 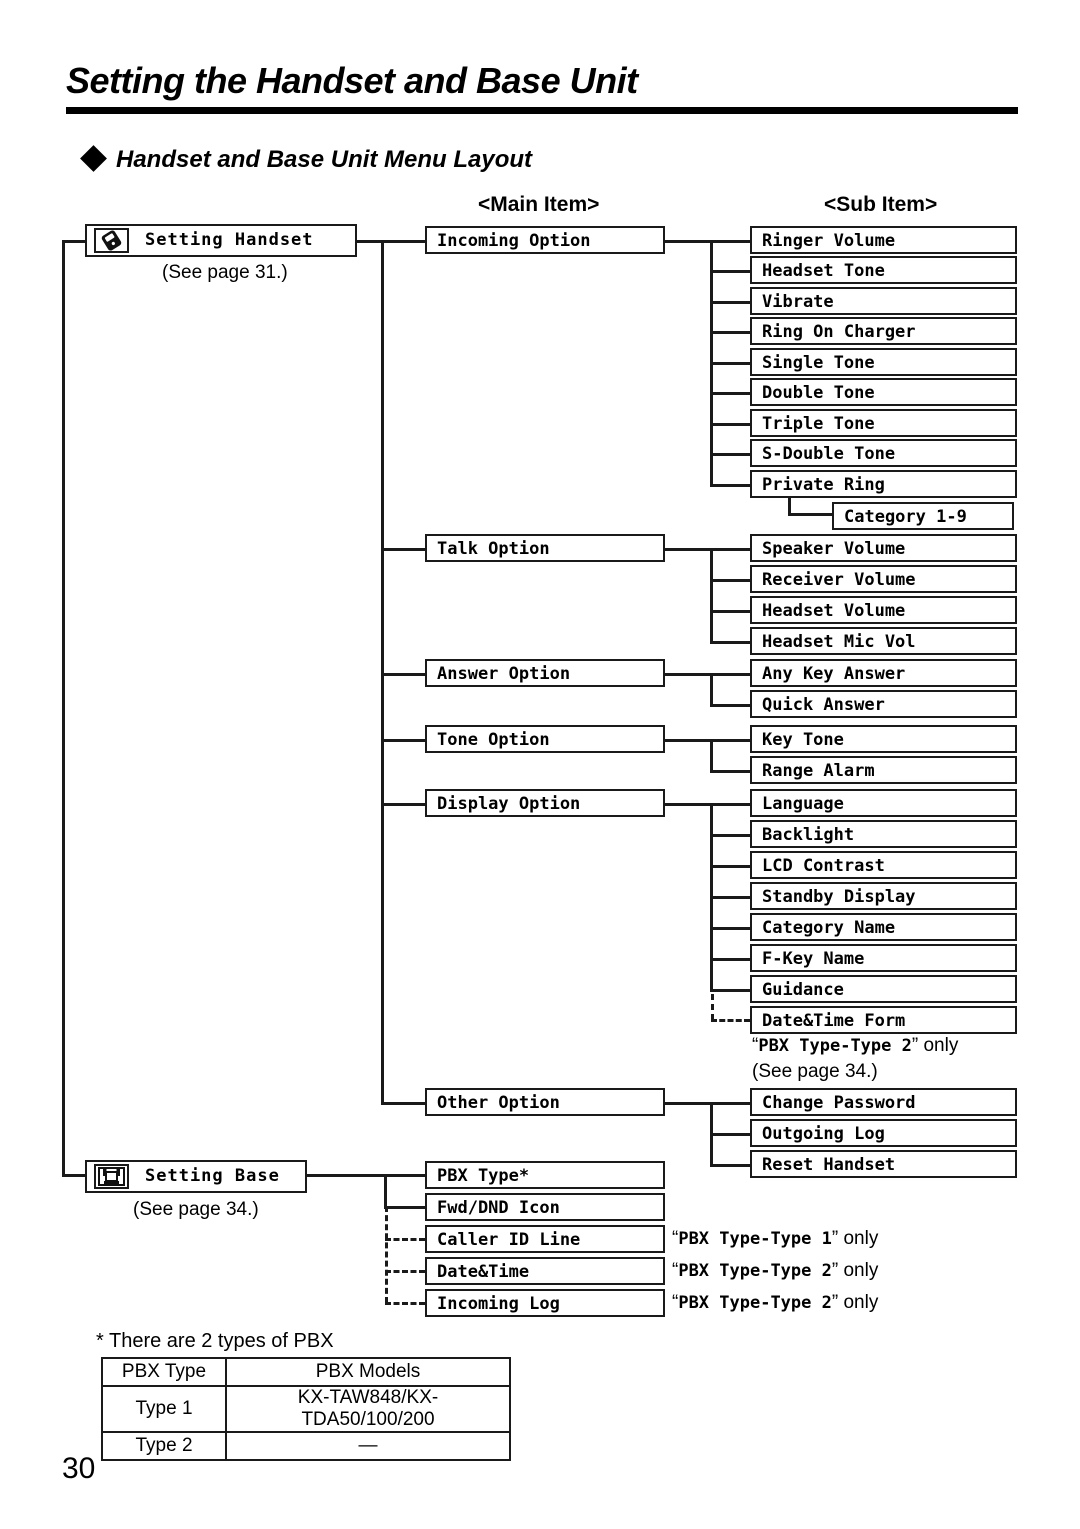 What do you see at coordinates (483, 1272) in the screenshot?
I see `base-item-date-time-label: Date&Time` at bounding box center [483, 1272].